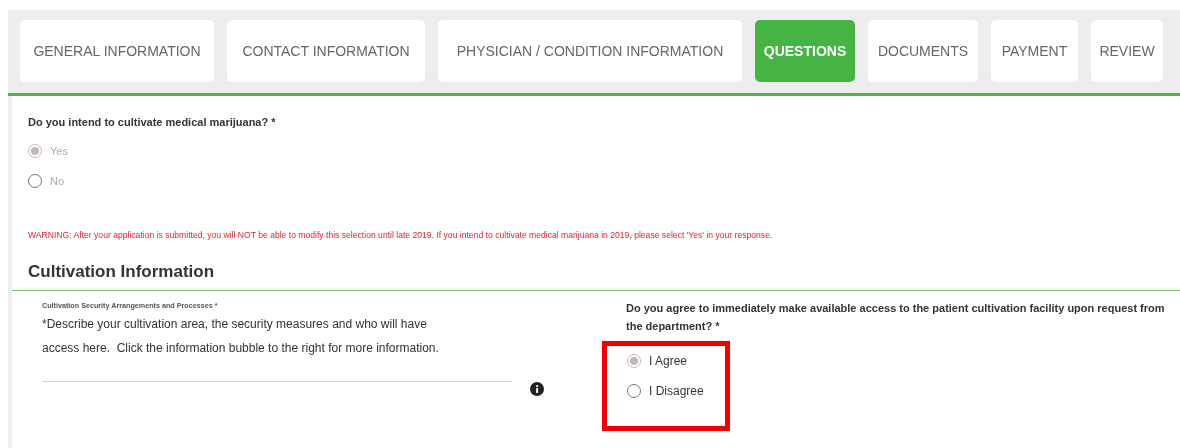 This screenshot has height=448, width=1180. Describe the element at coordinates (896, 317) in the screenshot. I see `question-label: Do you agree to immediately make available access to the patient cultivation facility upon request from the department? *` at that location.